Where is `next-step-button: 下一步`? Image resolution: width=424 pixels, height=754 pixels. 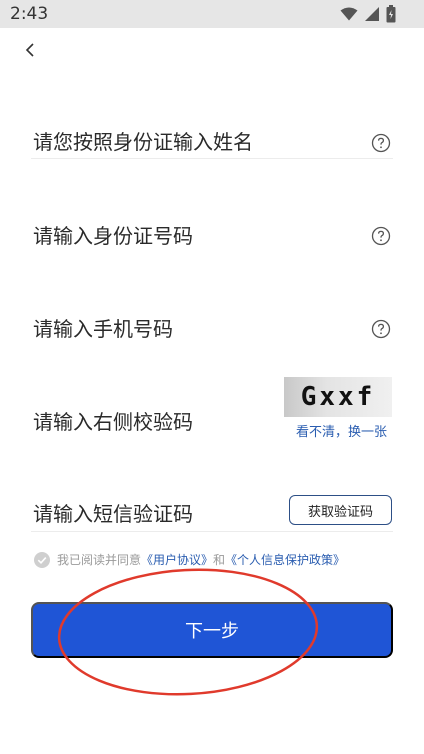
next-step-button: 下一步 is located at coordinates (212, 630).